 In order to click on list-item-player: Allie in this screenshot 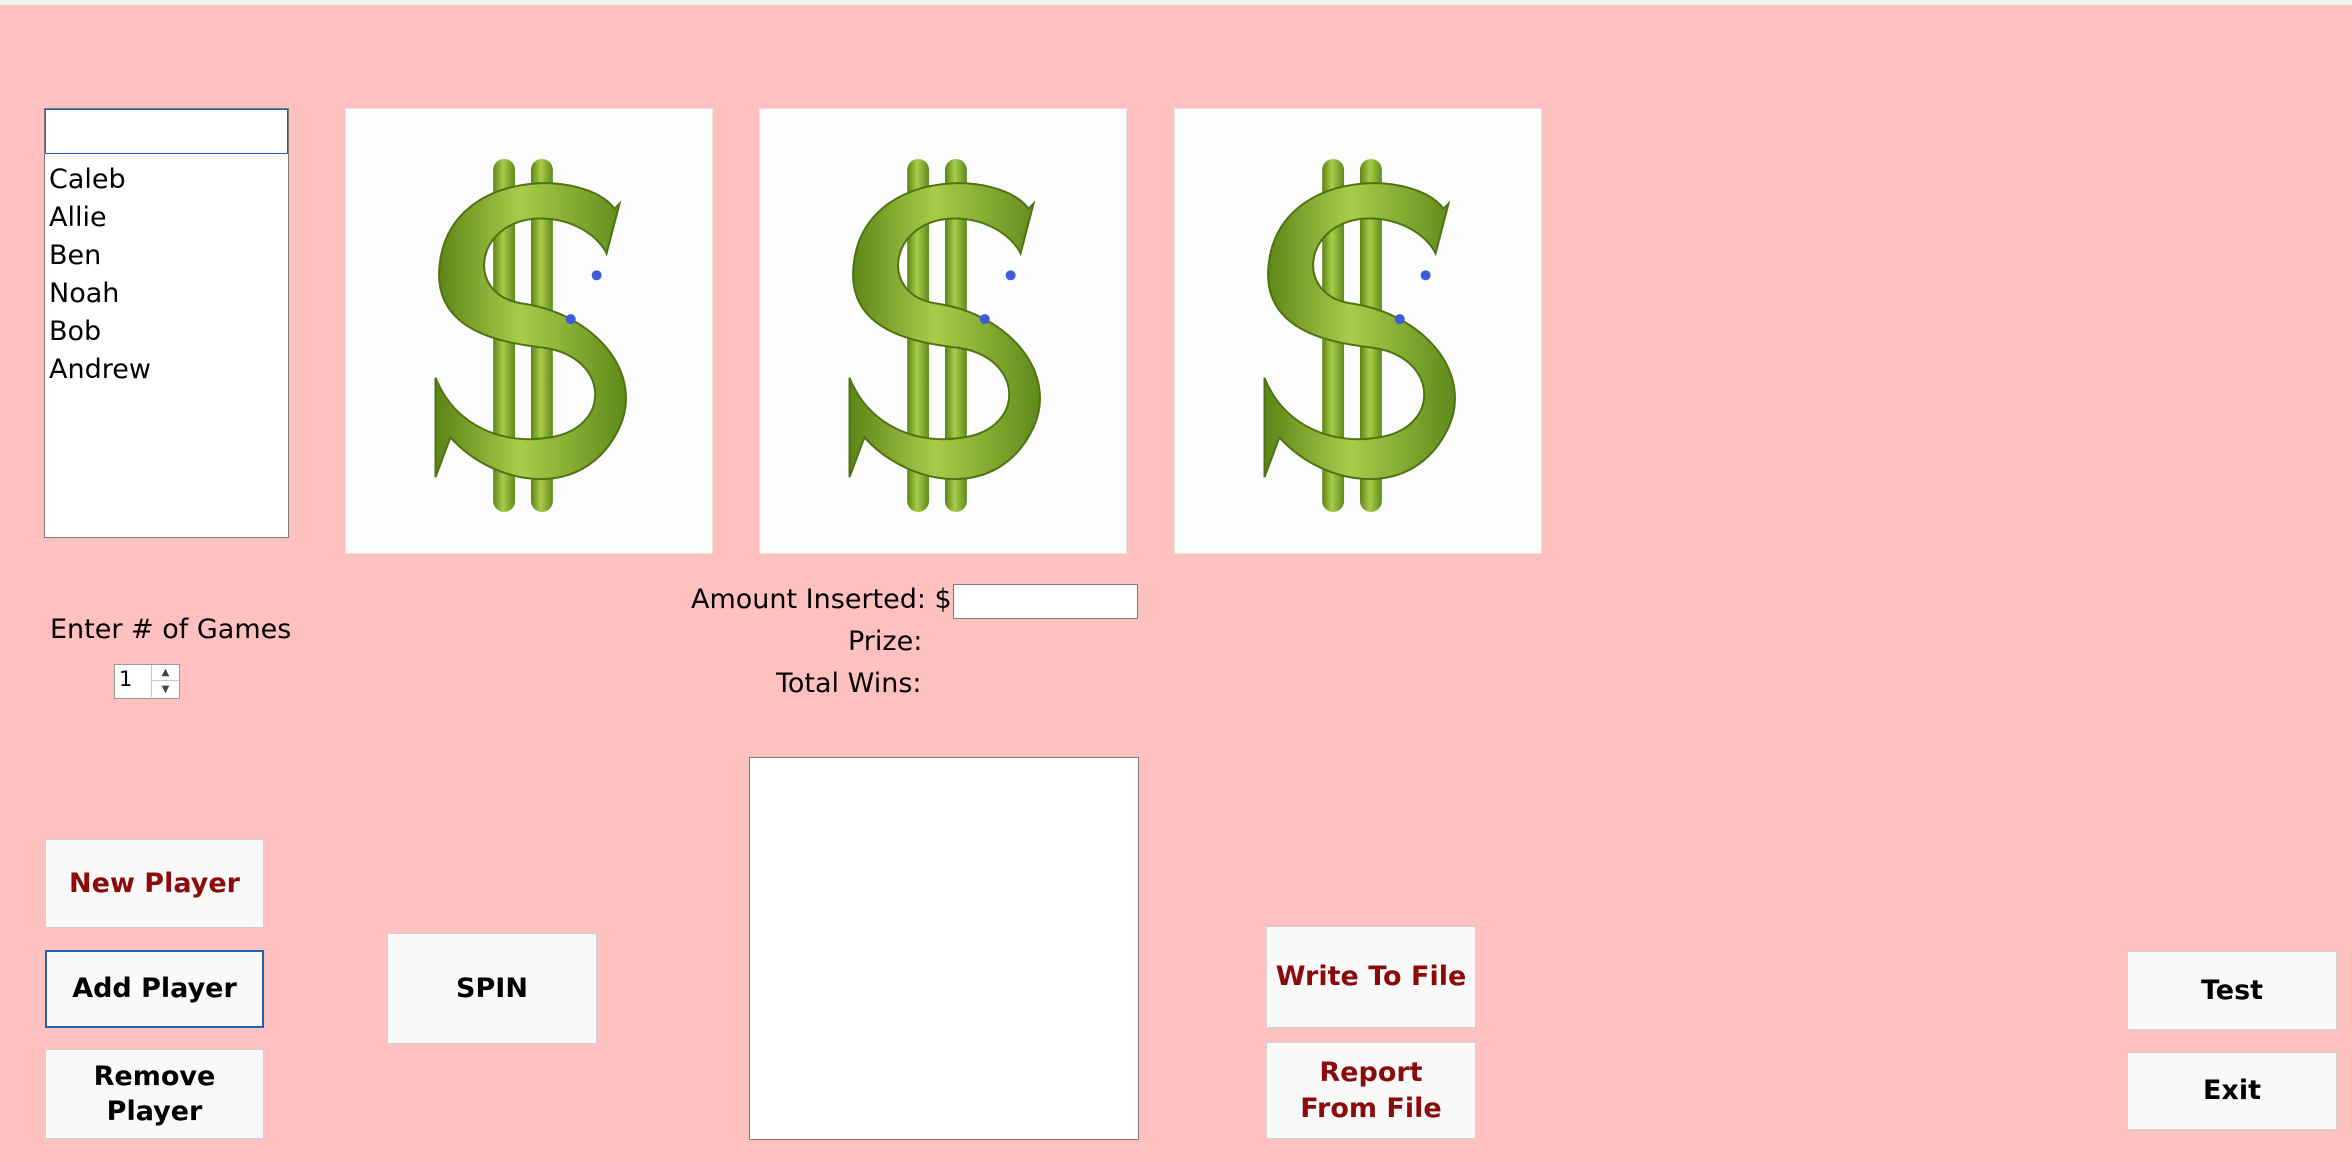, I will do `click(100, 218)`.